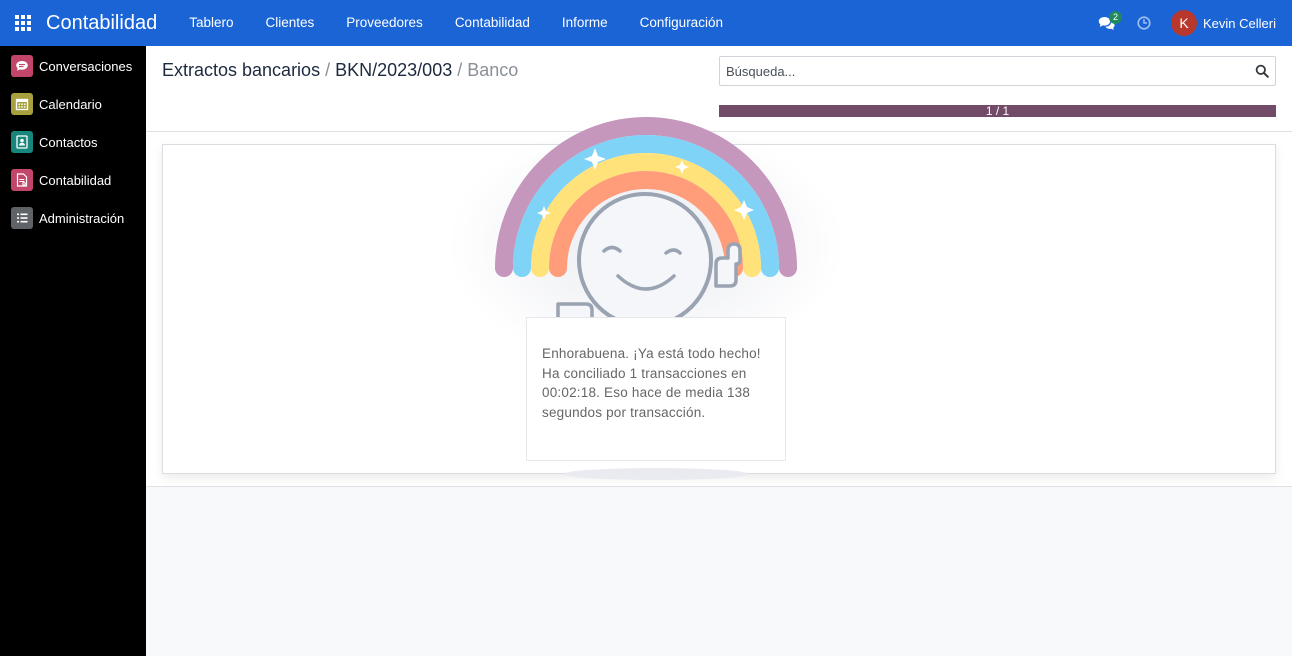  What do you see at coordinates (1116, 17) in the screenshot?
I see `chat-count-badge: 2` at bounding box center [1116, 17].